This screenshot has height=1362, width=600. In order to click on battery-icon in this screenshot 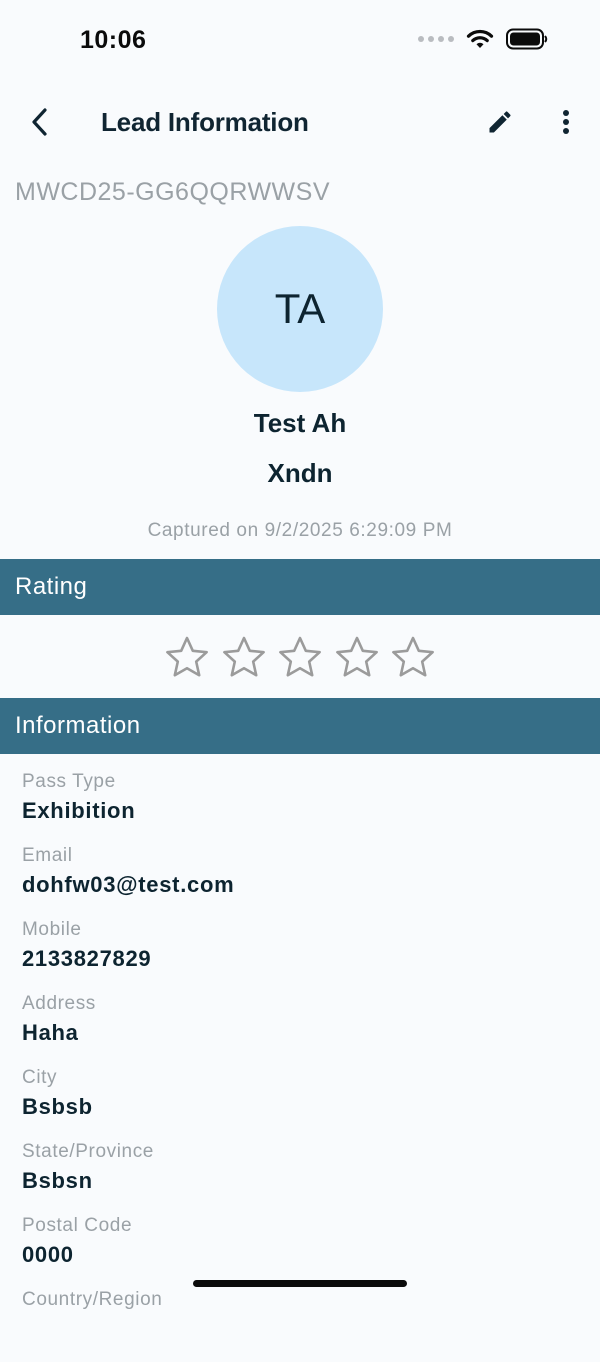, I will do `click(527, 39)`.